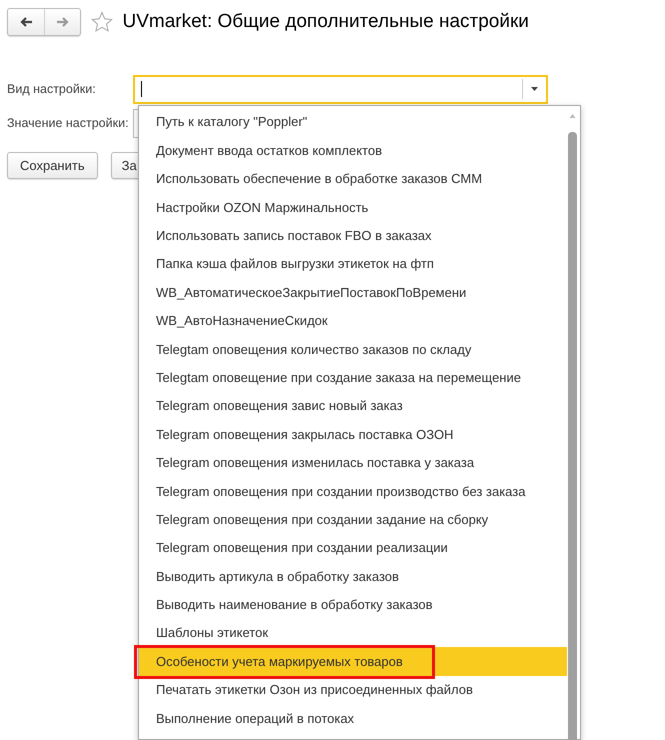  Describe the element at coordinates (52, 89) in the screenshot. I see `field-label: Вид настройки:` at that location.